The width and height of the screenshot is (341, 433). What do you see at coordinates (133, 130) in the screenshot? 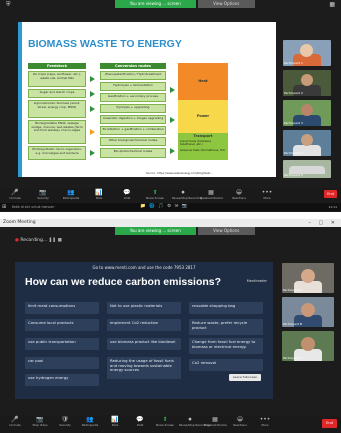
I see `conversion-item: Torrefaction + gasification + combustion` at bounding box center [133, 130].